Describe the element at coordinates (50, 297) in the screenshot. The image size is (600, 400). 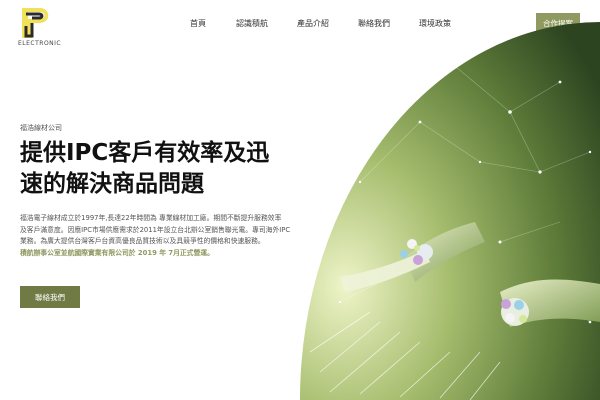
I see `contact-us-button: 聯絡我們` at that location.